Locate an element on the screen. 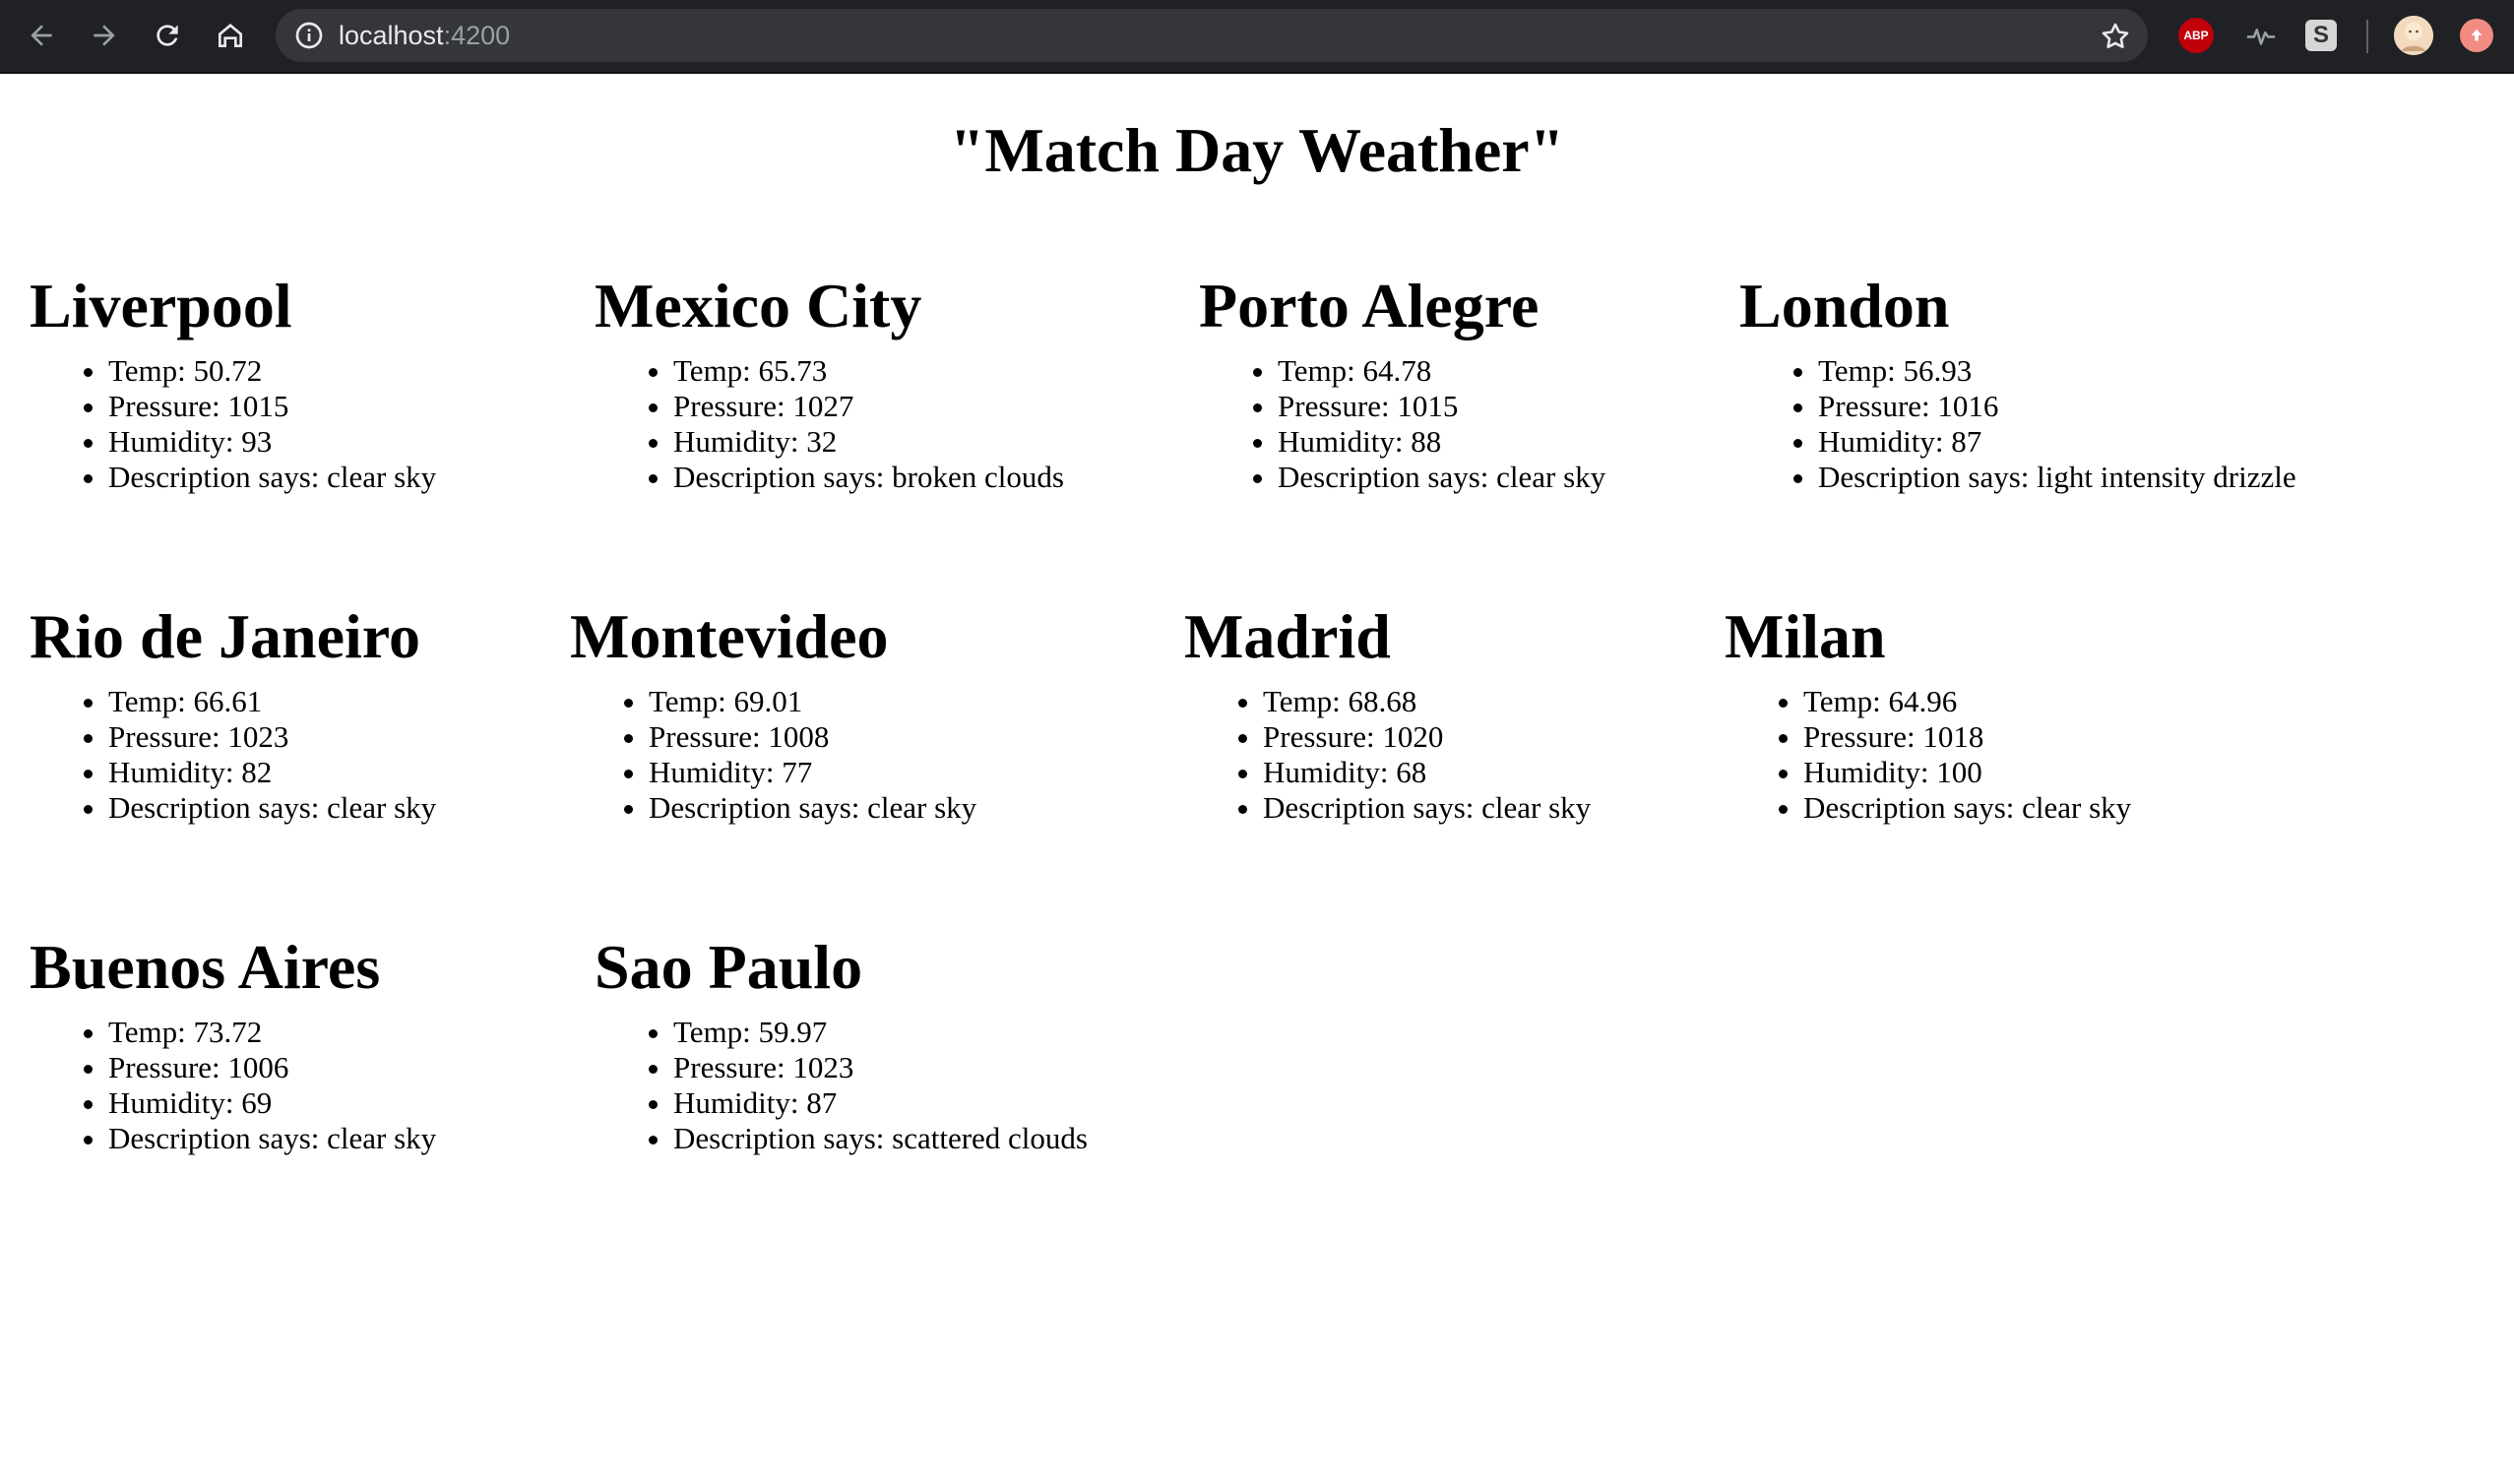 The height and width of the screenshot is (1484, 2514). temp-value: 59.97 is located at coordinates (793, 1032).